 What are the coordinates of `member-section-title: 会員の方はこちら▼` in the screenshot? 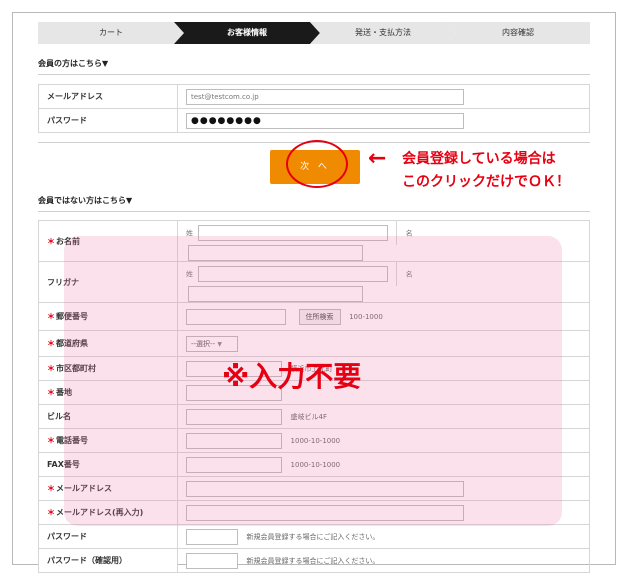 It's located at (73, 63).